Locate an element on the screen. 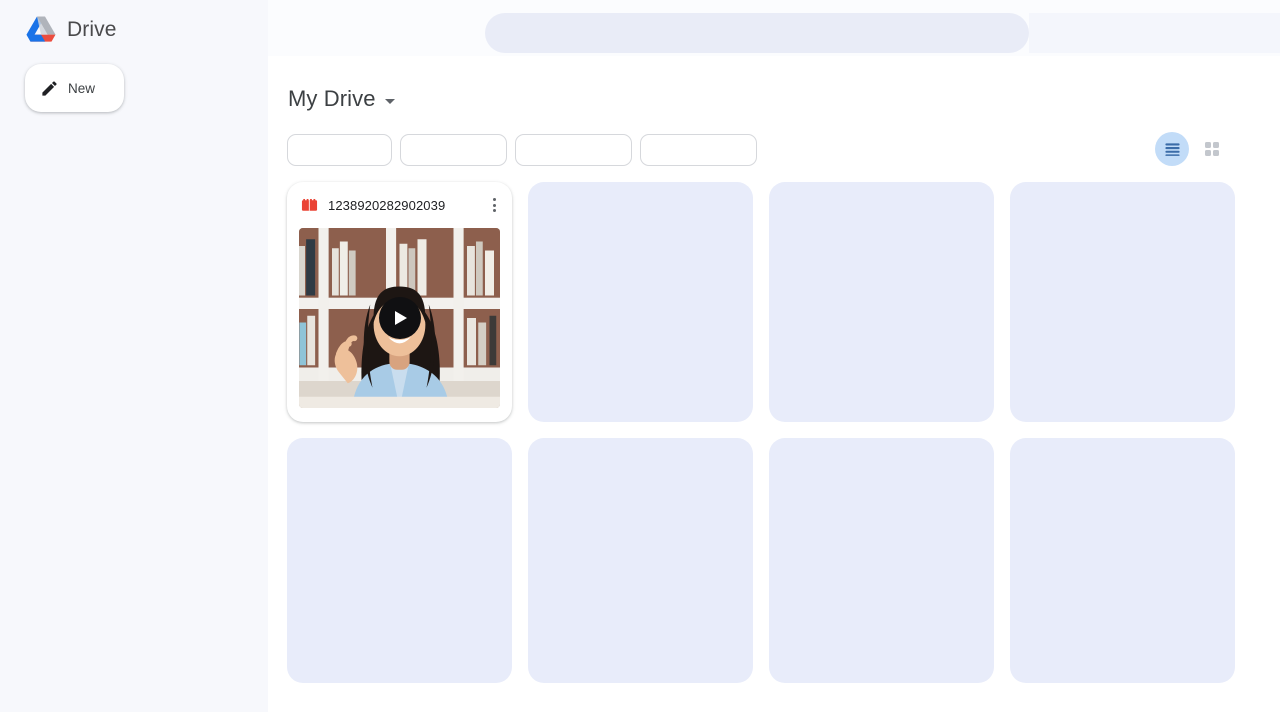  filter-chip-row is located at coordinates (522, 150).